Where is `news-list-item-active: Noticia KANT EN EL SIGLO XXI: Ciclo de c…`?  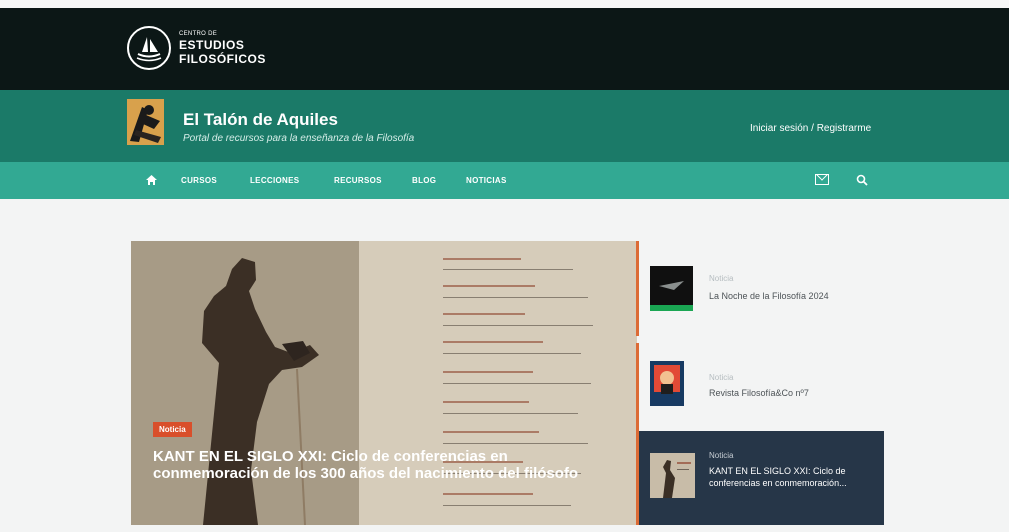 news-list-item-active: Noticia KANT EN EL SIGLO XXI: Ciclo de c… is located at coordinates (761, 478).